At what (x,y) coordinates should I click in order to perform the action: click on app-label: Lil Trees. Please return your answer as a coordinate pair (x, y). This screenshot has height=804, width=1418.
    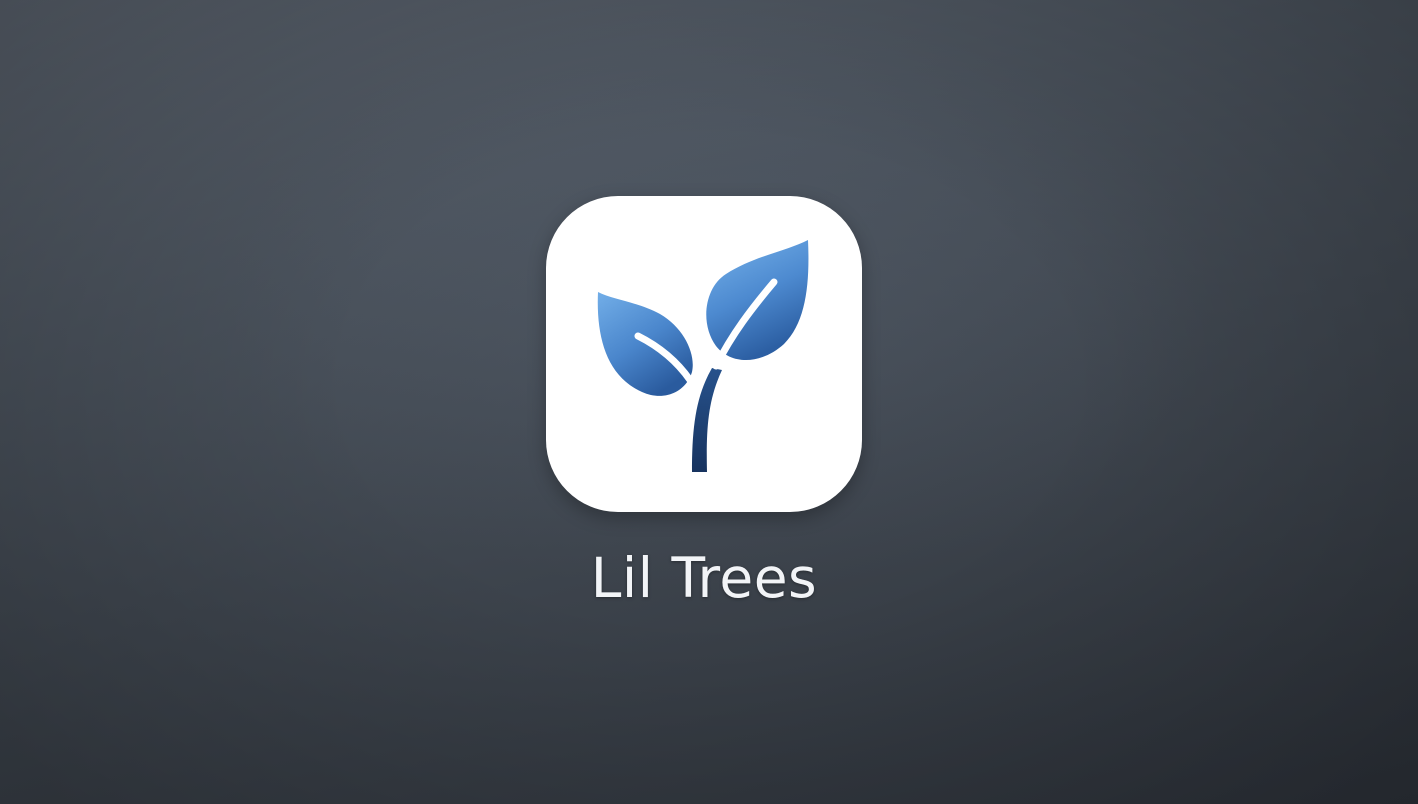
    Looking at the image, I should click on (704, 578).